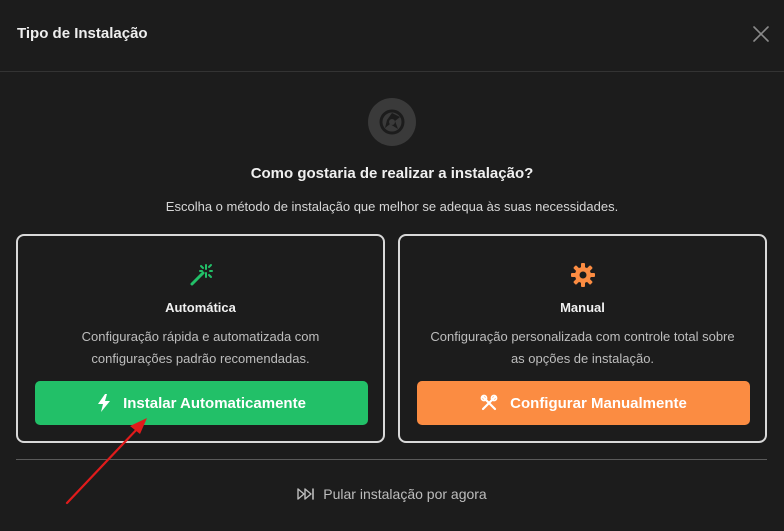 This screenshot has width=784, height=531. I want to click on configure-manually-button: Configurar Manualmente, so click(583, 403).